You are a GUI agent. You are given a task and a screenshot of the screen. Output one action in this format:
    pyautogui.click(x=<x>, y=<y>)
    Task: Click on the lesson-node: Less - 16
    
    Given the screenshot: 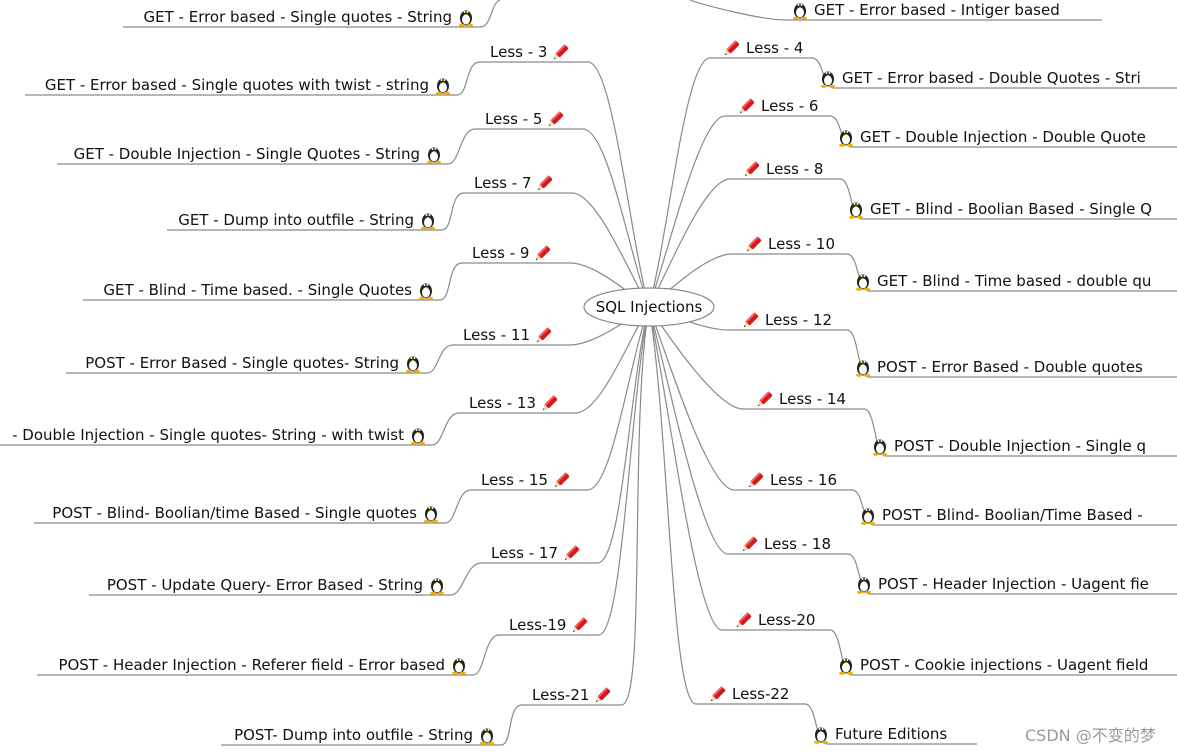 What is the action you would take?
    pyautogui.click(x=791, y=480)
    